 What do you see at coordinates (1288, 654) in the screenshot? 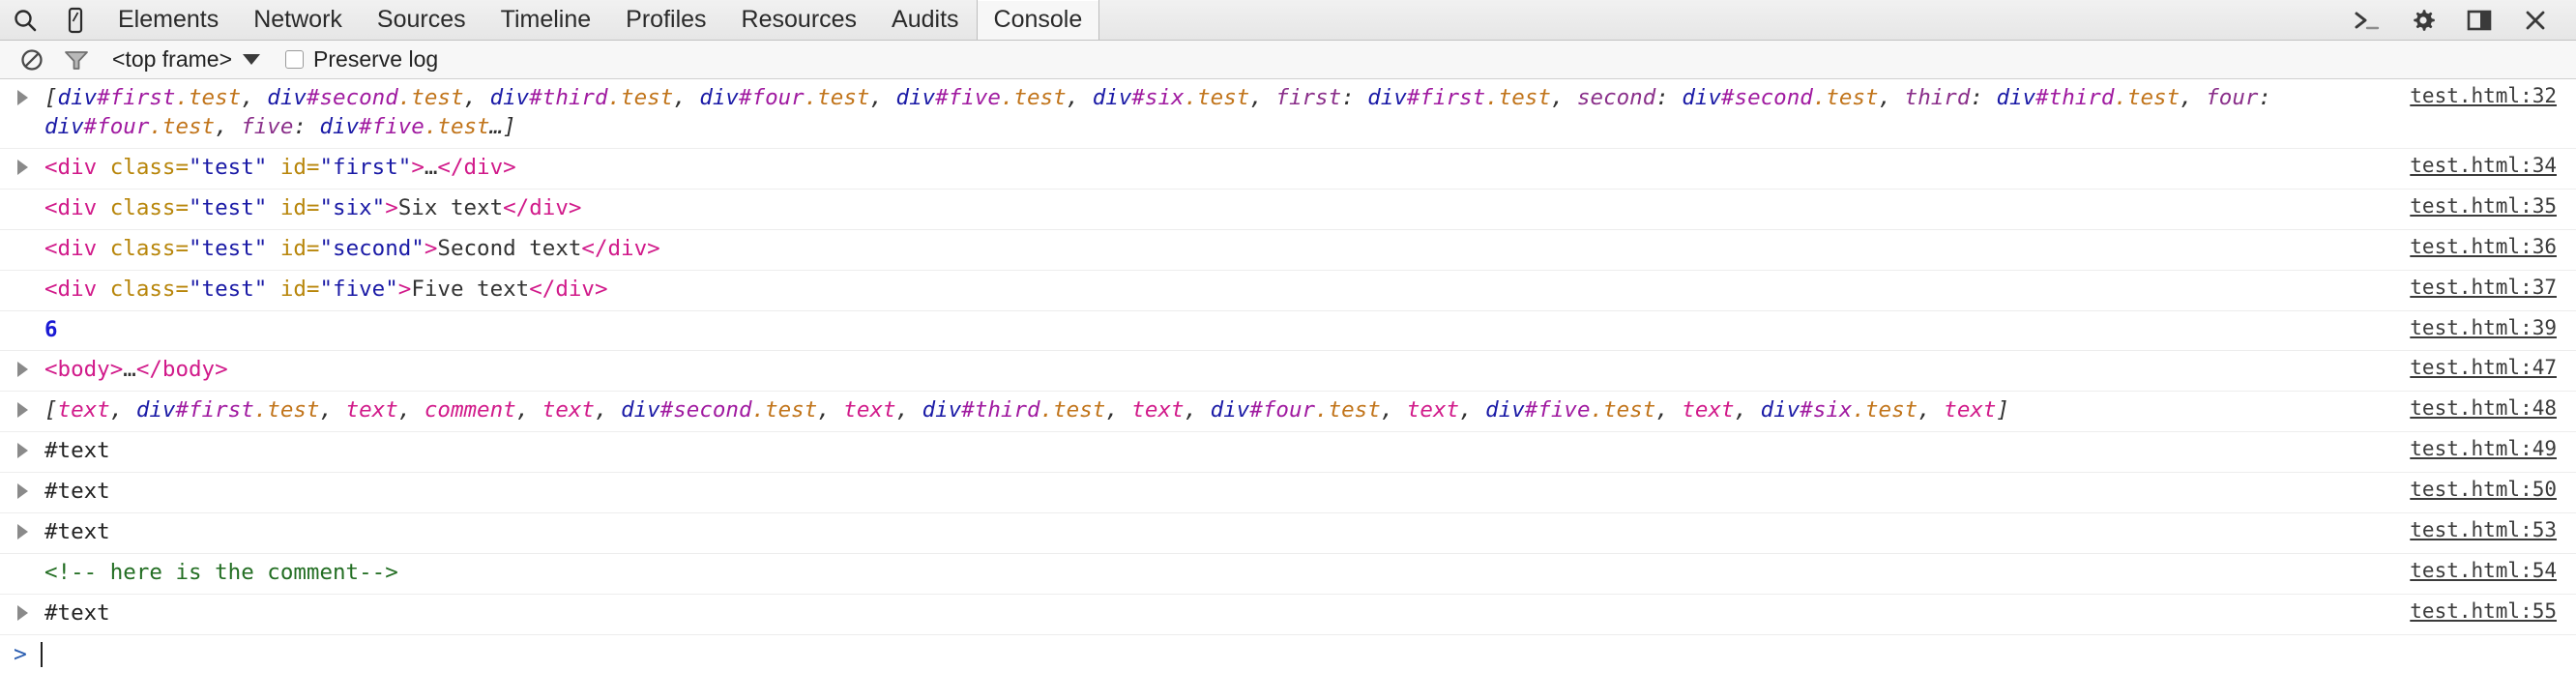
I see `console-prompt-row: >` at bounding box center [1288, 654].